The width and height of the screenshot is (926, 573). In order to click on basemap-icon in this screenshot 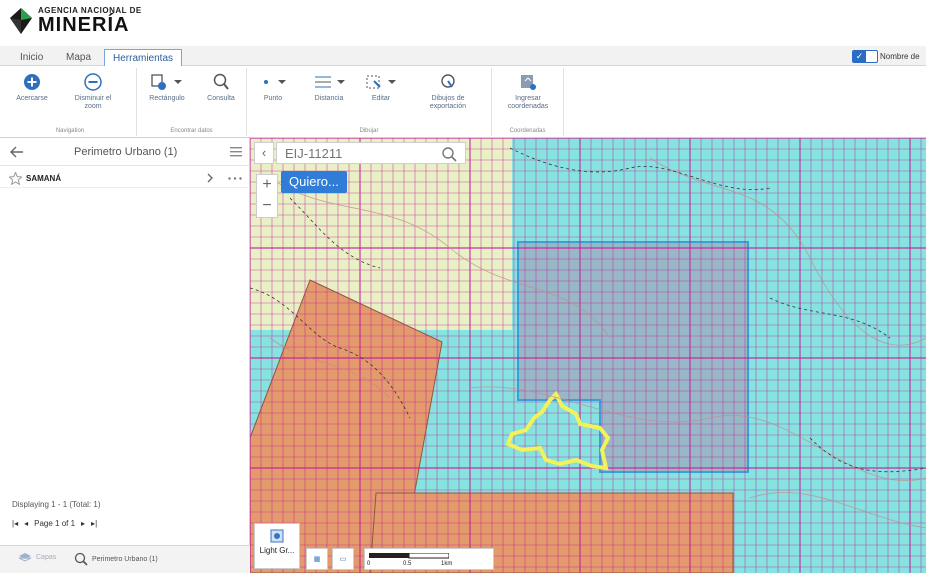, I will do `click(277, 536)`.